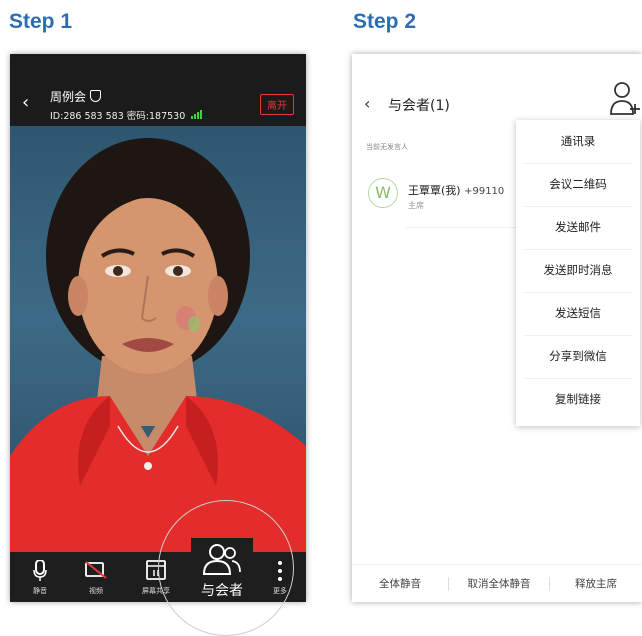 This screenshot has width=642, height=636. I want to click on step-1-title: Step 1, so click(41, 21).